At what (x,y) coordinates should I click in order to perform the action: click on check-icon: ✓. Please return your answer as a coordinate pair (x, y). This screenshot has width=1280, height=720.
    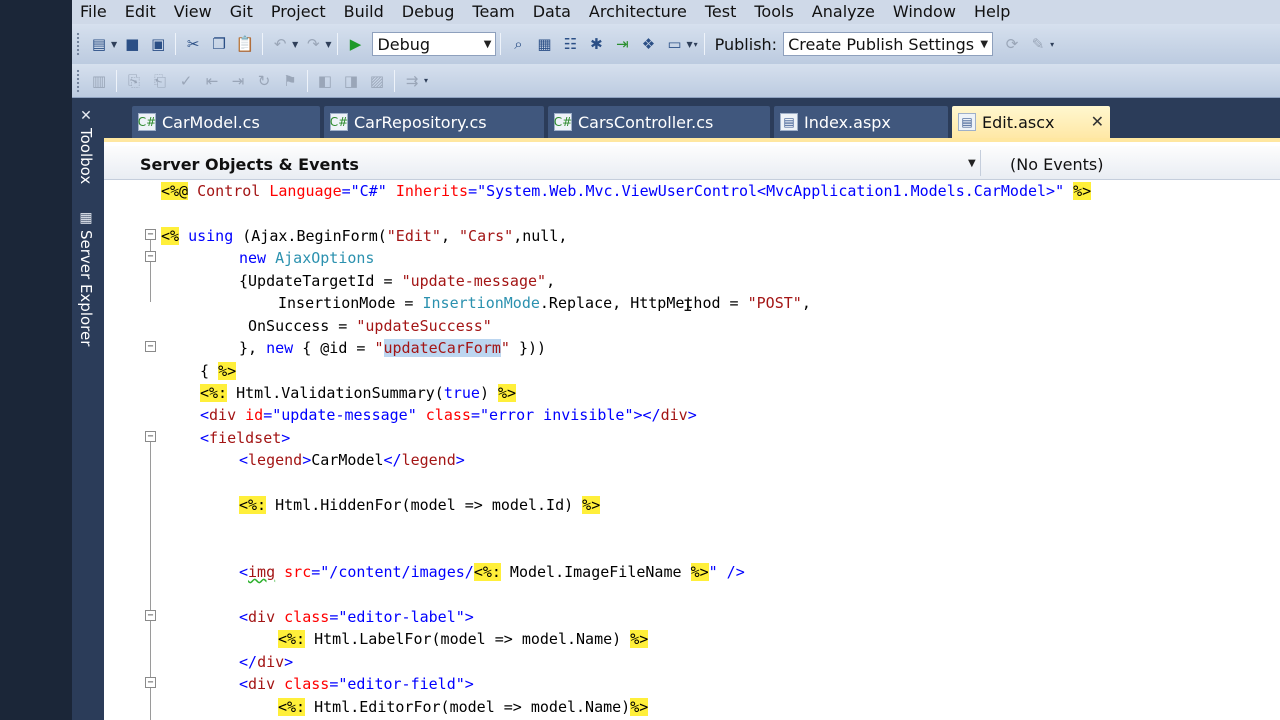
    Looking at the image, I should click on (186, 81).